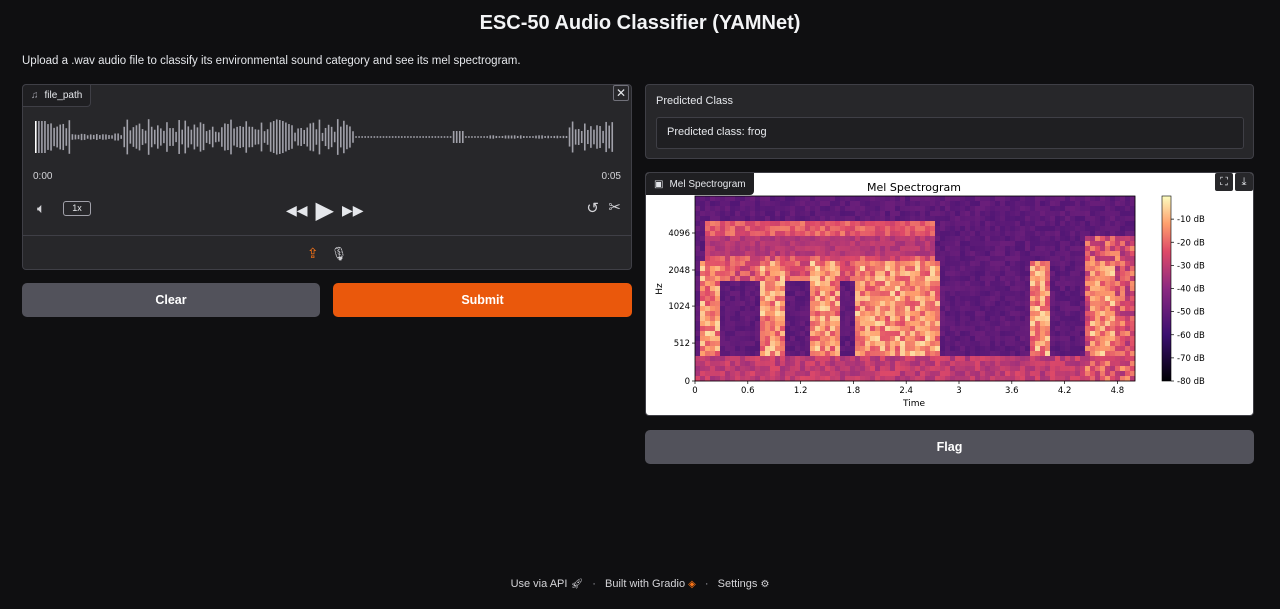  Describe the element at coordinates (482, 300) in the screenshot. I see `submit-button: Submit` at that location.